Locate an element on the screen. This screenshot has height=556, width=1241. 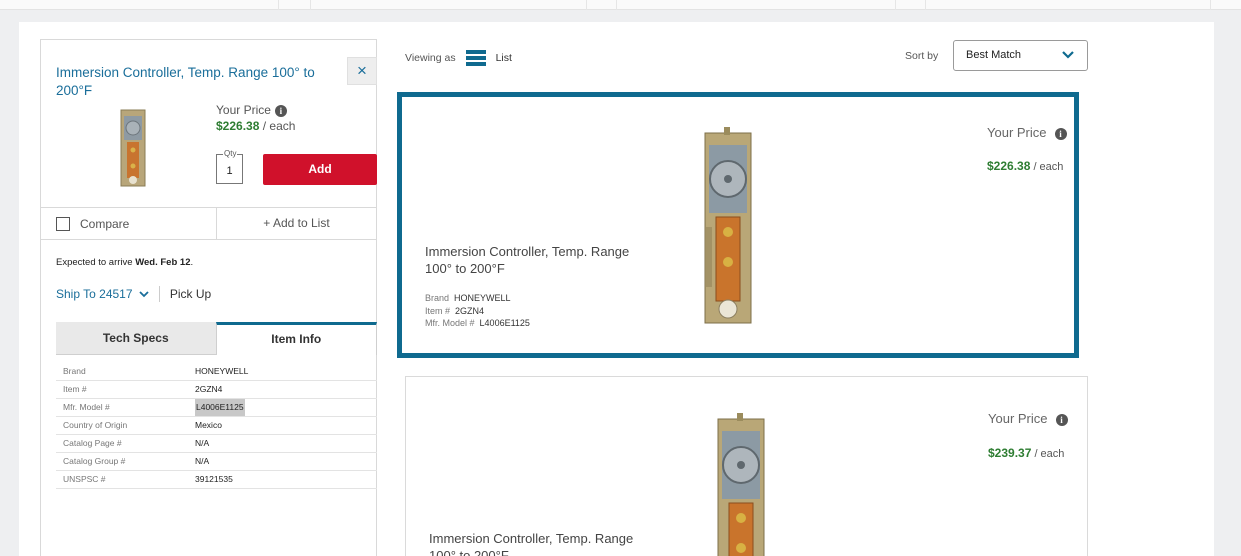
detail-tabs: Tech Specs Item Info is located at coordinates (216, 338).